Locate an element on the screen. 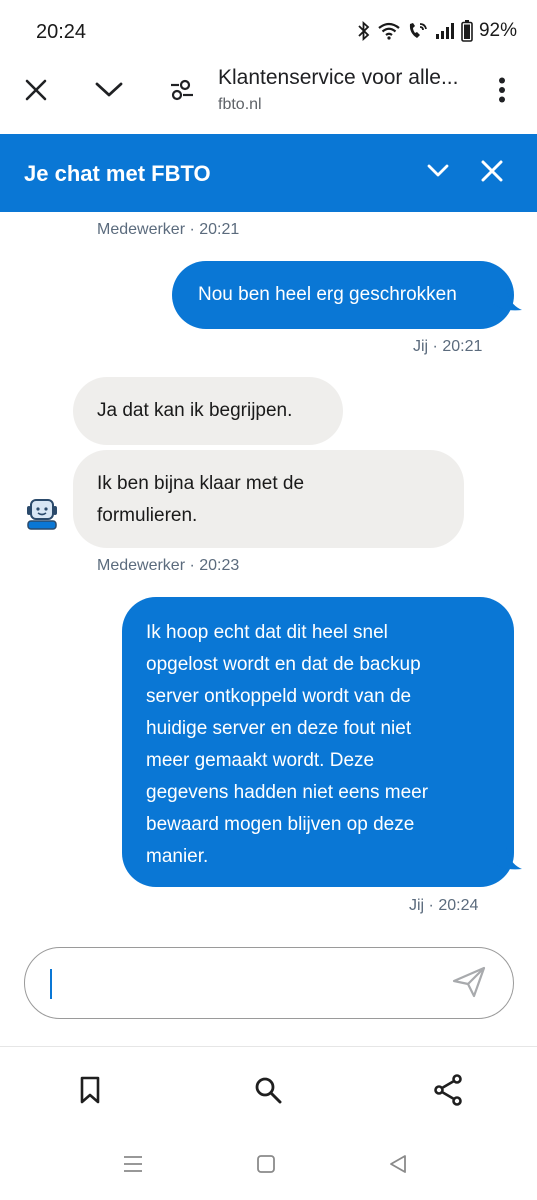 This screenshot has width=537, height=1200. bookmark-button is located at coordinates (90, 1092).